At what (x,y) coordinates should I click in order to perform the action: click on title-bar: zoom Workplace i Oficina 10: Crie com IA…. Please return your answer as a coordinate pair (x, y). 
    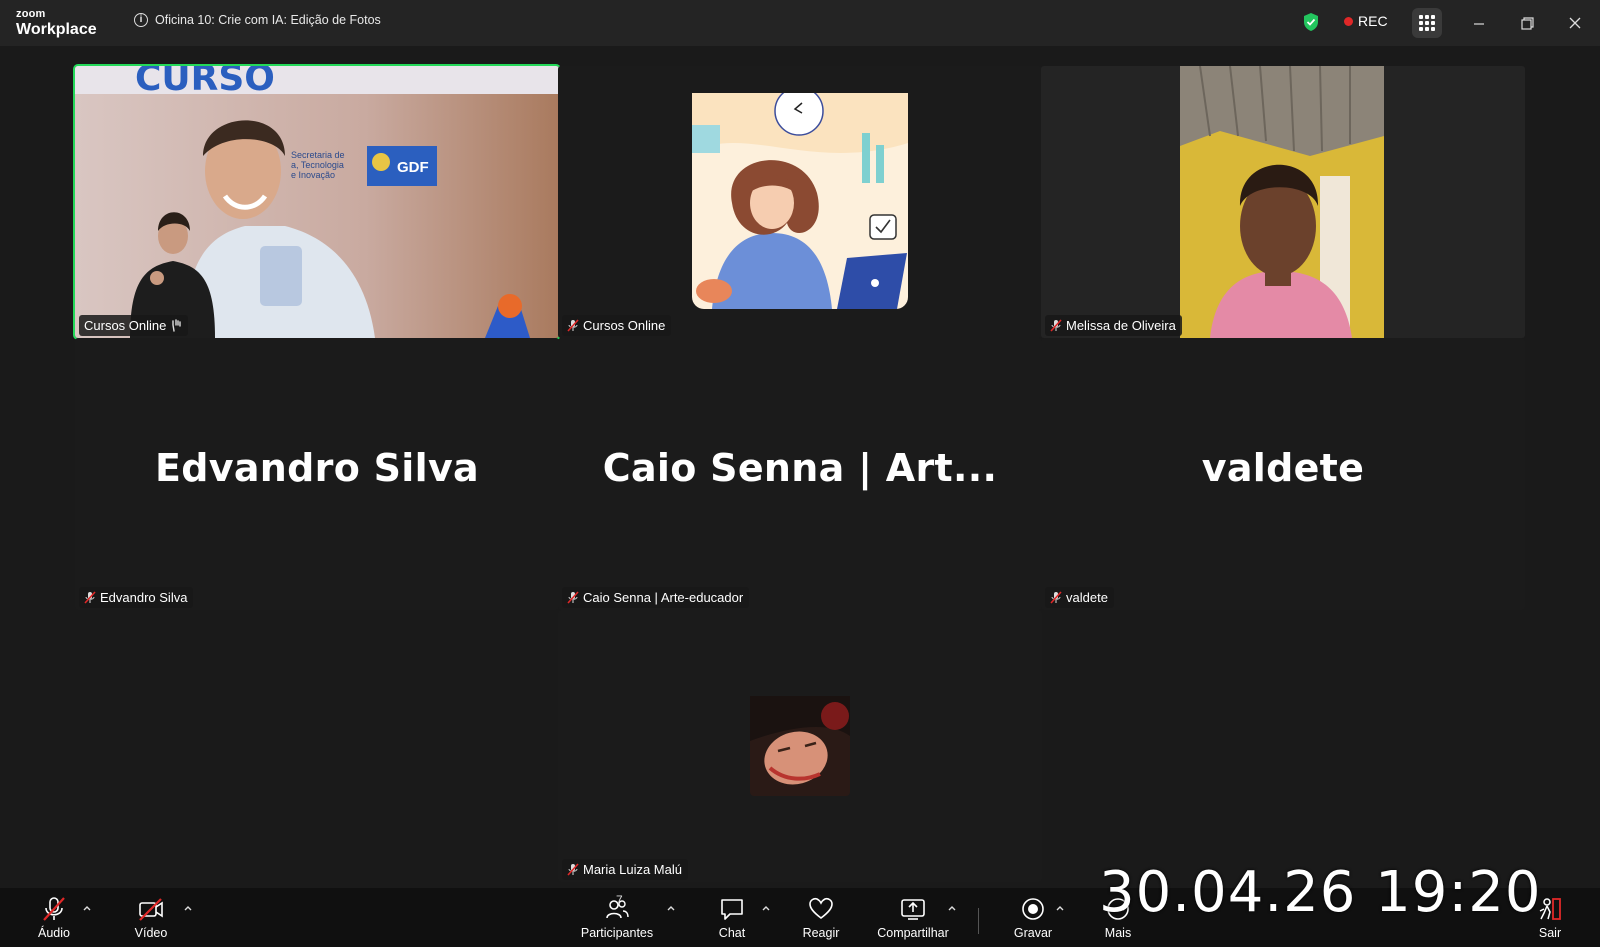
    Looking at the image, I should click on (800, 23).